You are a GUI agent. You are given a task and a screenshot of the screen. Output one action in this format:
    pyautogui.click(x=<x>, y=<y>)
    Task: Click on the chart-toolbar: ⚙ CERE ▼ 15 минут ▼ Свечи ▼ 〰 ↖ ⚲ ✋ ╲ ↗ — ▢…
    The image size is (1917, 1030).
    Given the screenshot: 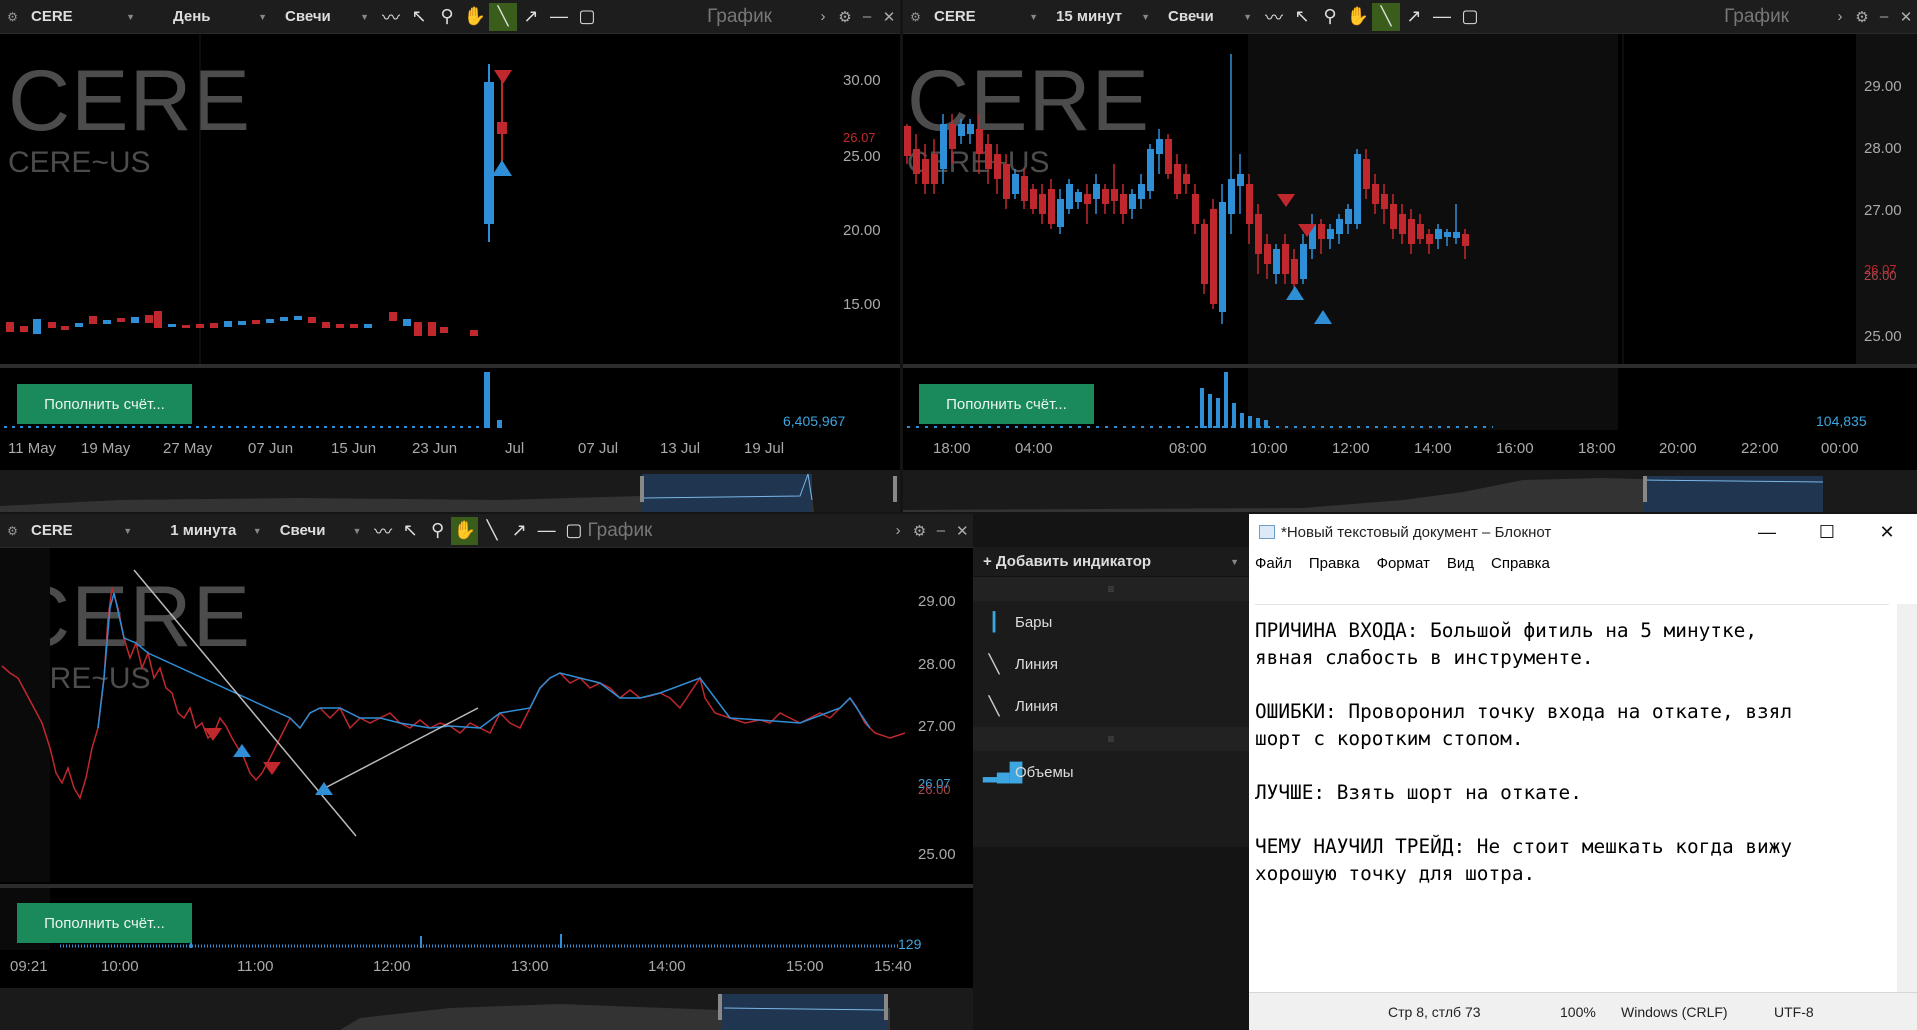 What is the action you would take?
    pyautogui.click(x=1410, y=17)
    